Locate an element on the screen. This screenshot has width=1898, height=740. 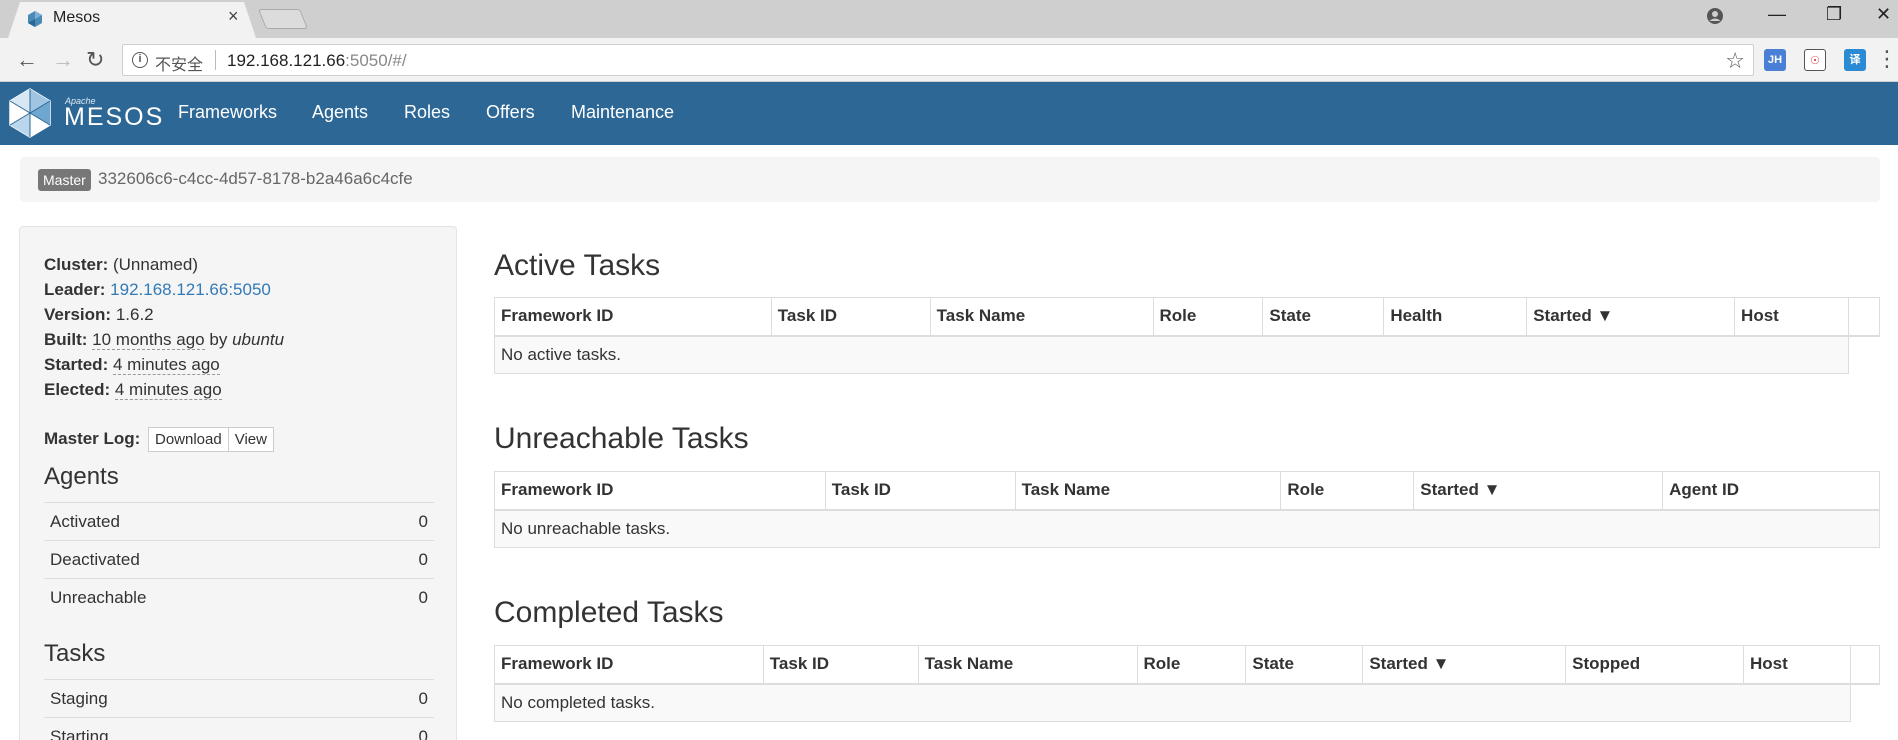
col-health: Health is located at coordinates (1455, 317).